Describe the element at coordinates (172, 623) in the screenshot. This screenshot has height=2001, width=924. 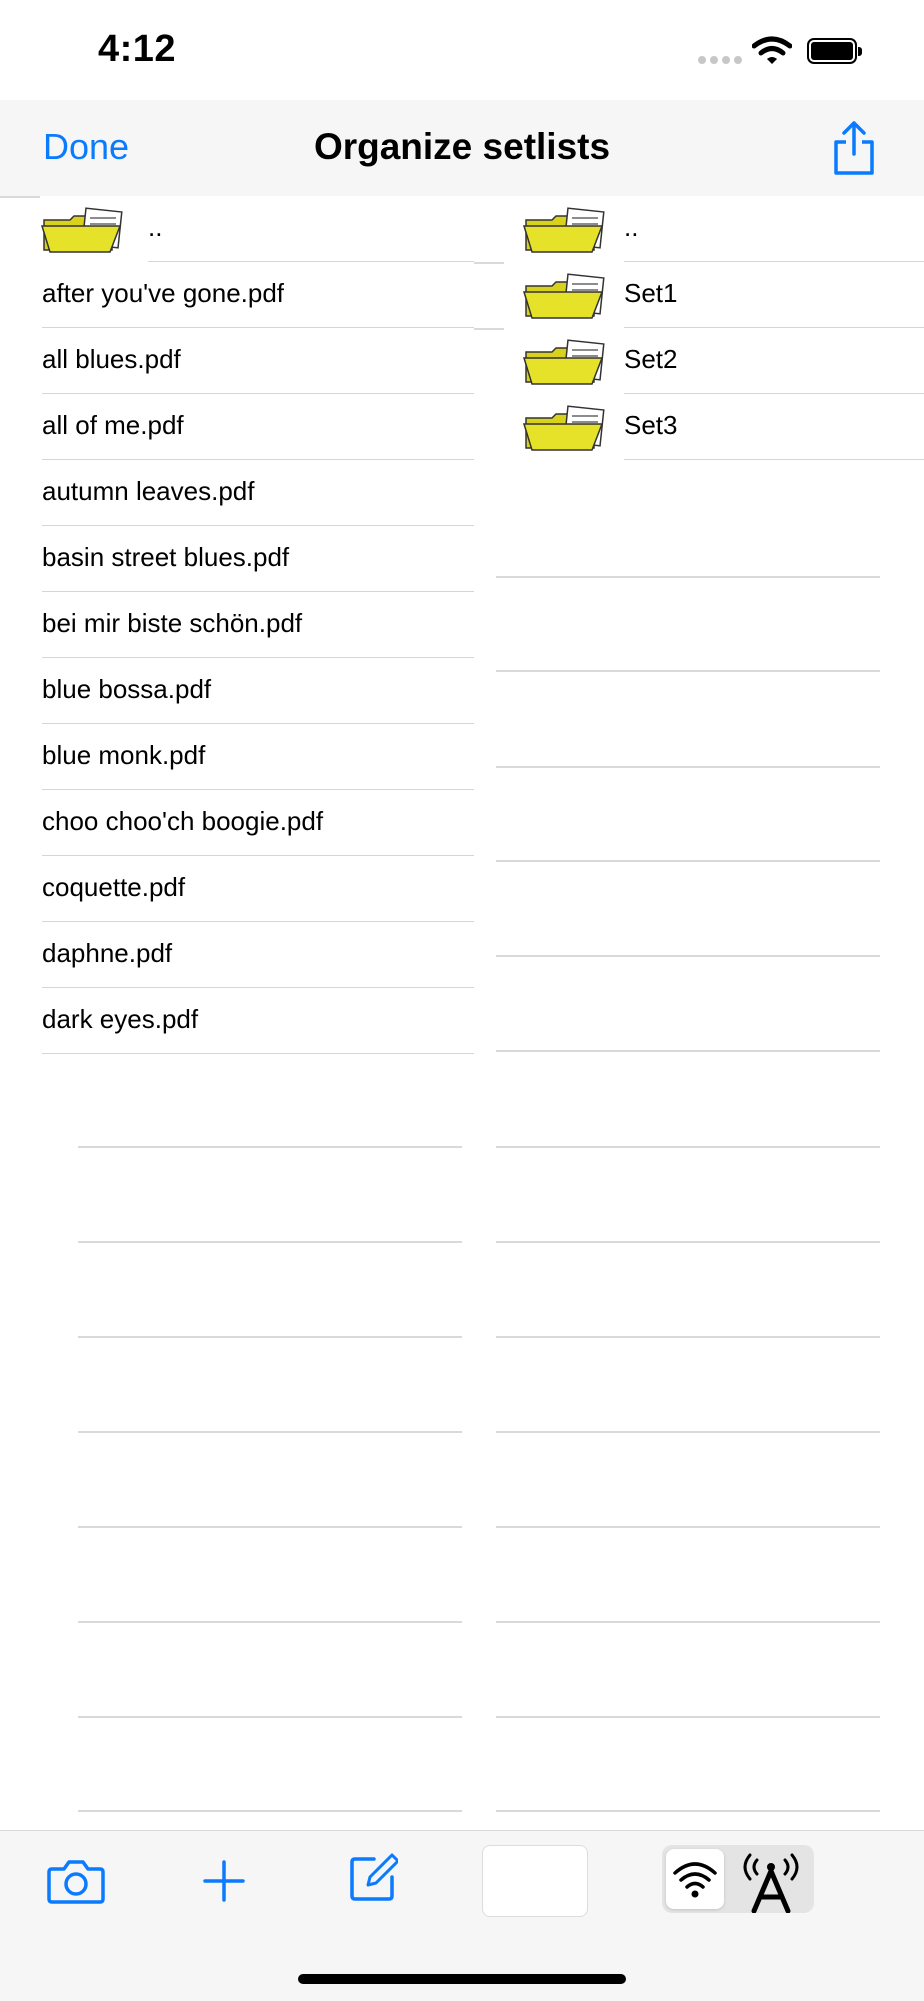
I see `list-item-label: bei mir biste schön.pdf` at that location.